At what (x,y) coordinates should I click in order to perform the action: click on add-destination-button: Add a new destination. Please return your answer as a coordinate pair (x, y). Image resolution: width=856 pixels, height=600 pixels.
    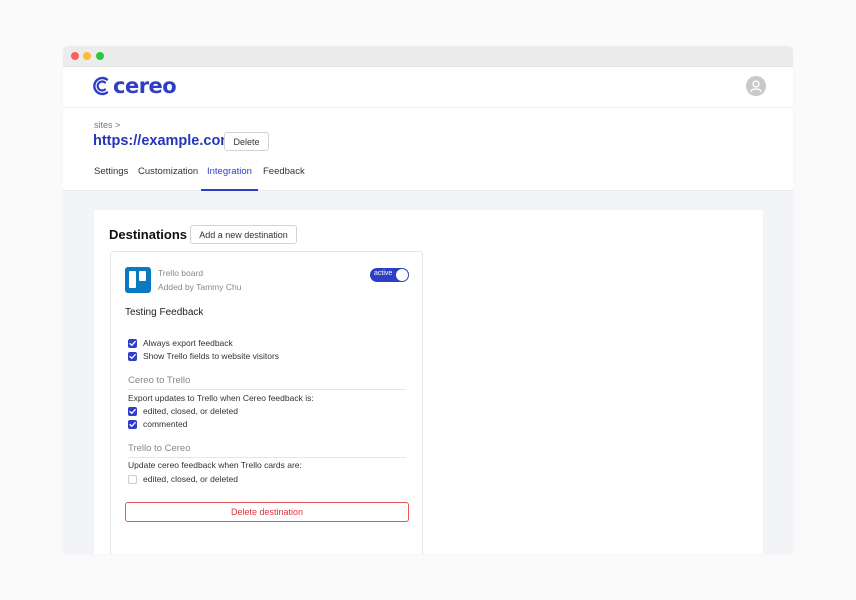
    Looking at the image, I should click on (243, 234).